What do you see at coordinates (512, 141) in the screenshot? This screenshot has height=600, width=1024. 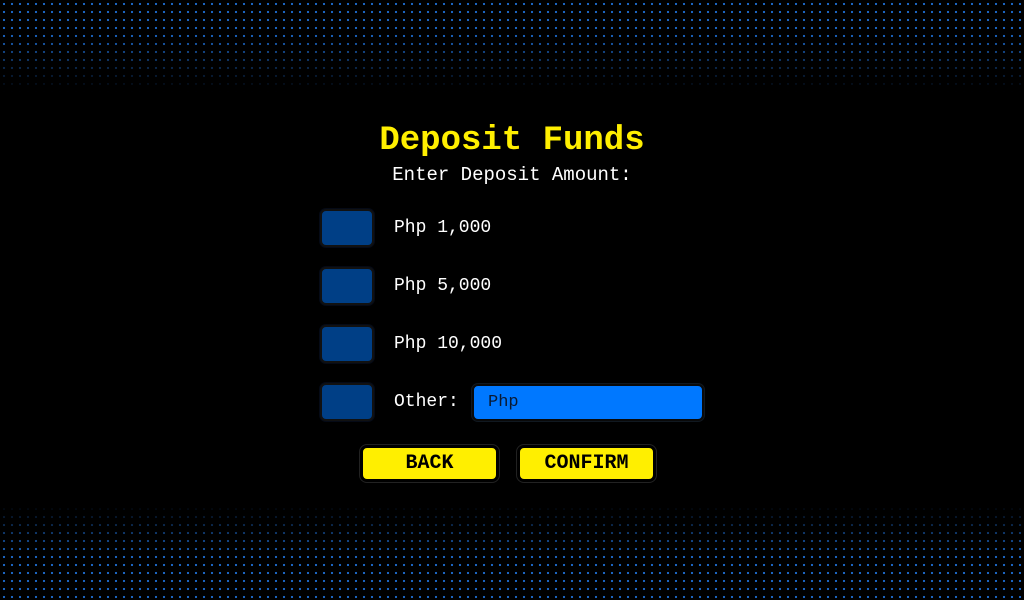 I see `page-title: Deposit Funds` at bounding box center [512, 141].